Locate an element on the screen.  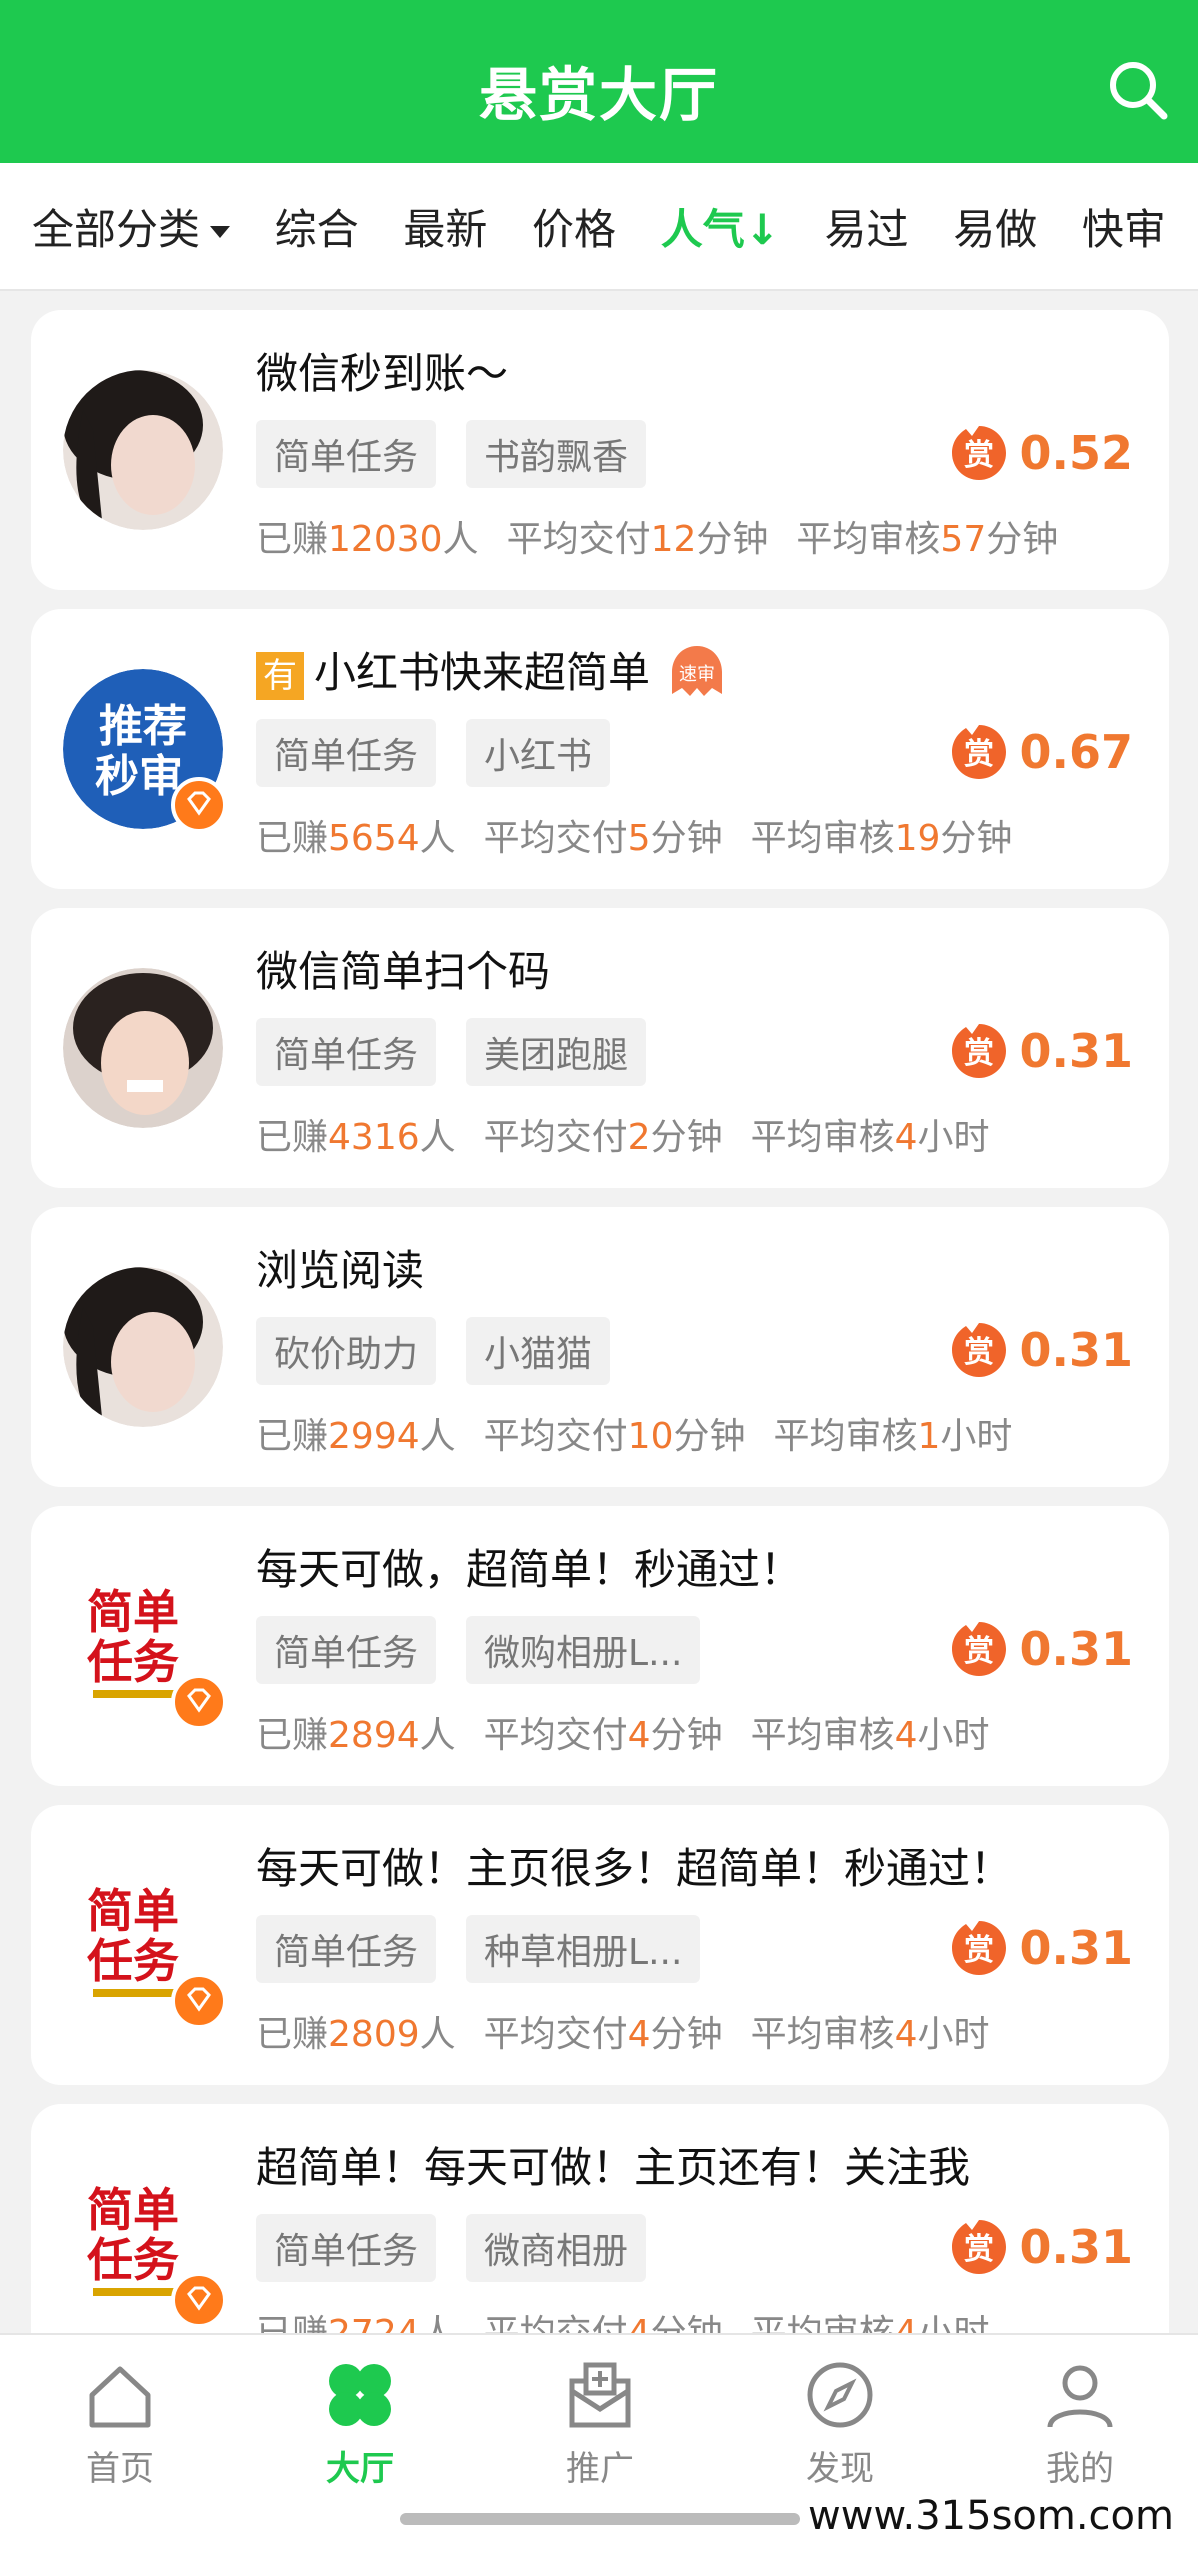
task-title-text: 微信秒到账～ is located at coordinates (382, 373).